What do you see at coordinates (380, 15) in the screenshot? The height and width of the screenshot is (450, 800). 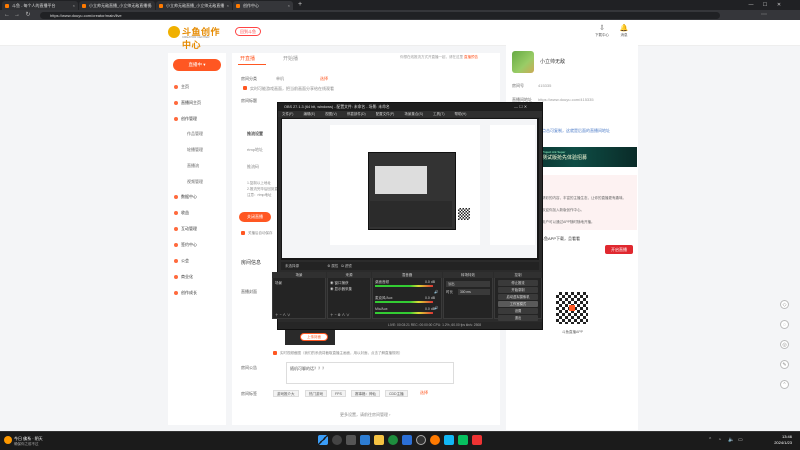 I see `url-input: https://www.douyu.com/creator/main/live` at bounding box center [380, 15].